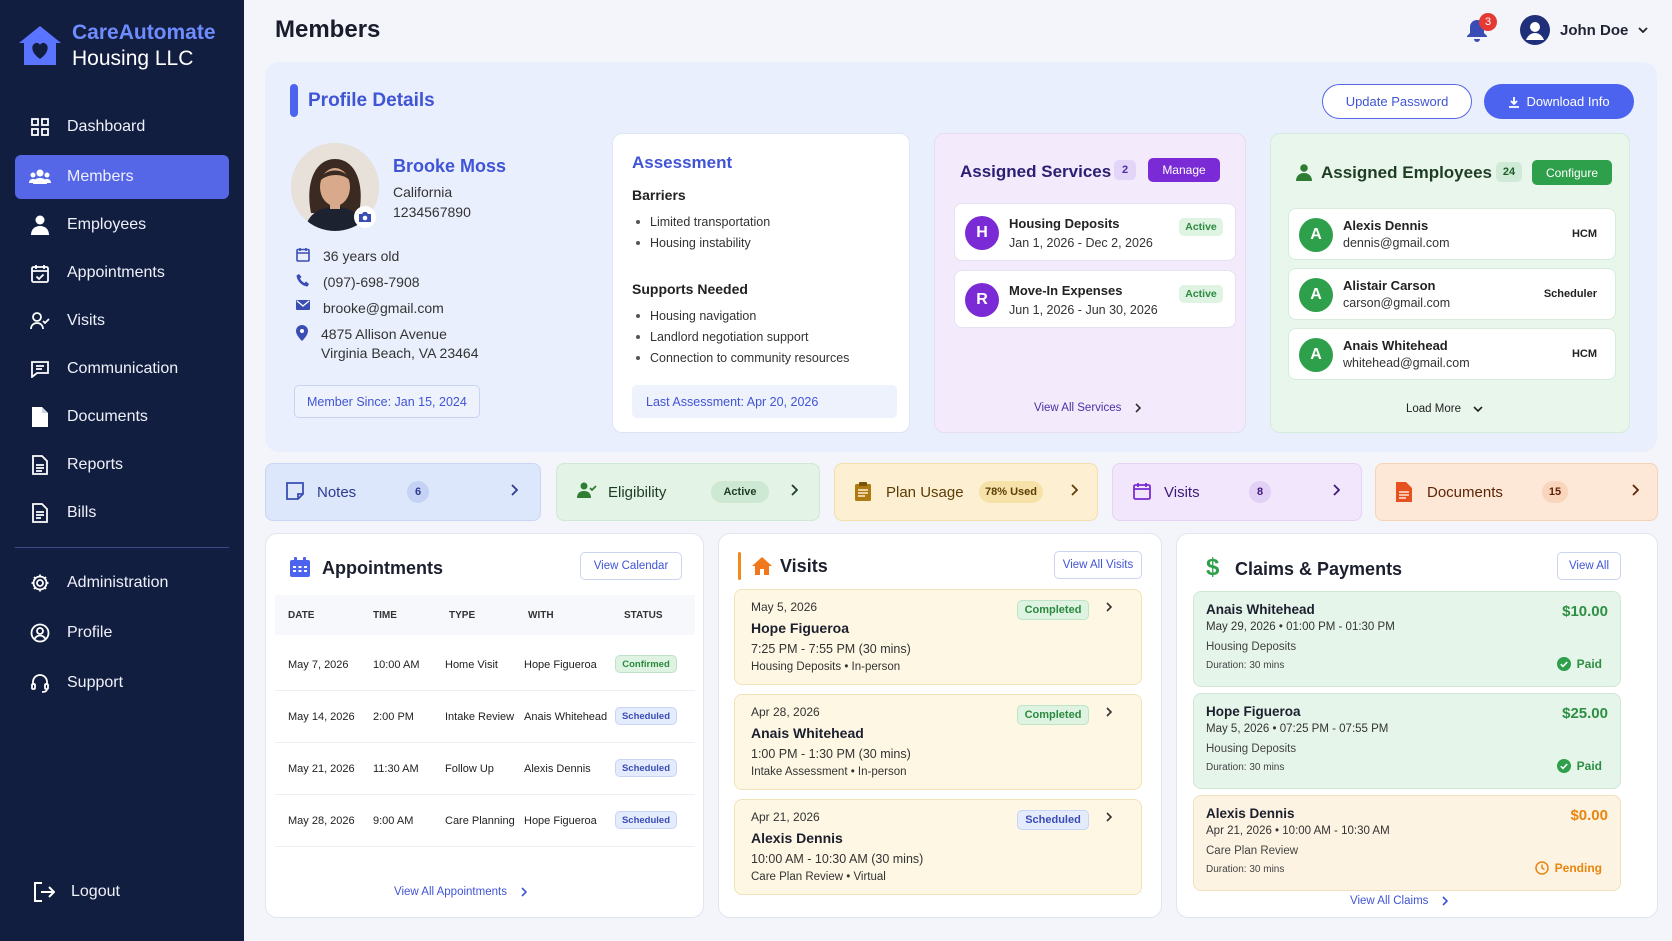  Describe the element at coordinates (682, 162) in the screenshot. I see `assessment-title: Assessment` at that location.